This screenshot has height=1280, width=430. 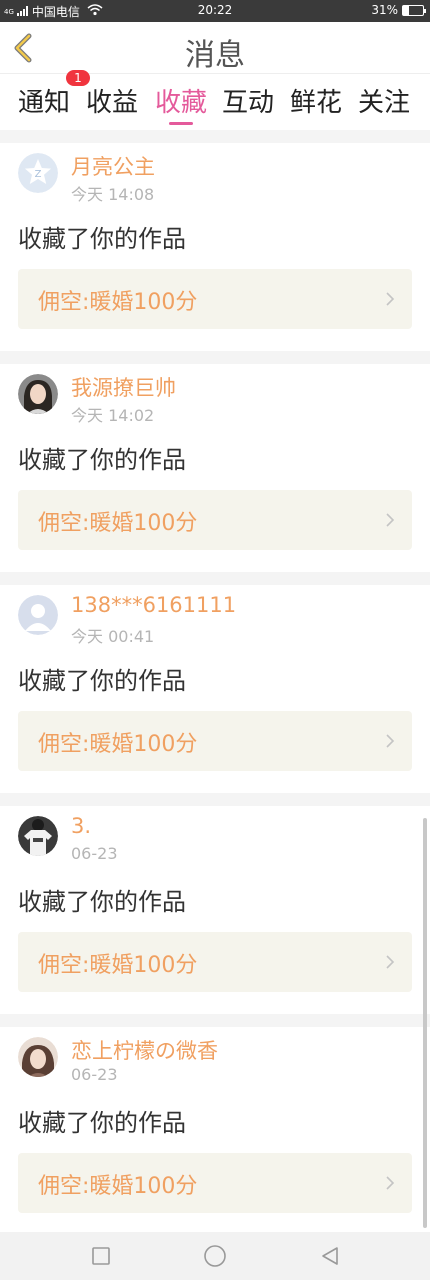 I want to click on tab-earnings: 收益, so click(x=112, y=100).